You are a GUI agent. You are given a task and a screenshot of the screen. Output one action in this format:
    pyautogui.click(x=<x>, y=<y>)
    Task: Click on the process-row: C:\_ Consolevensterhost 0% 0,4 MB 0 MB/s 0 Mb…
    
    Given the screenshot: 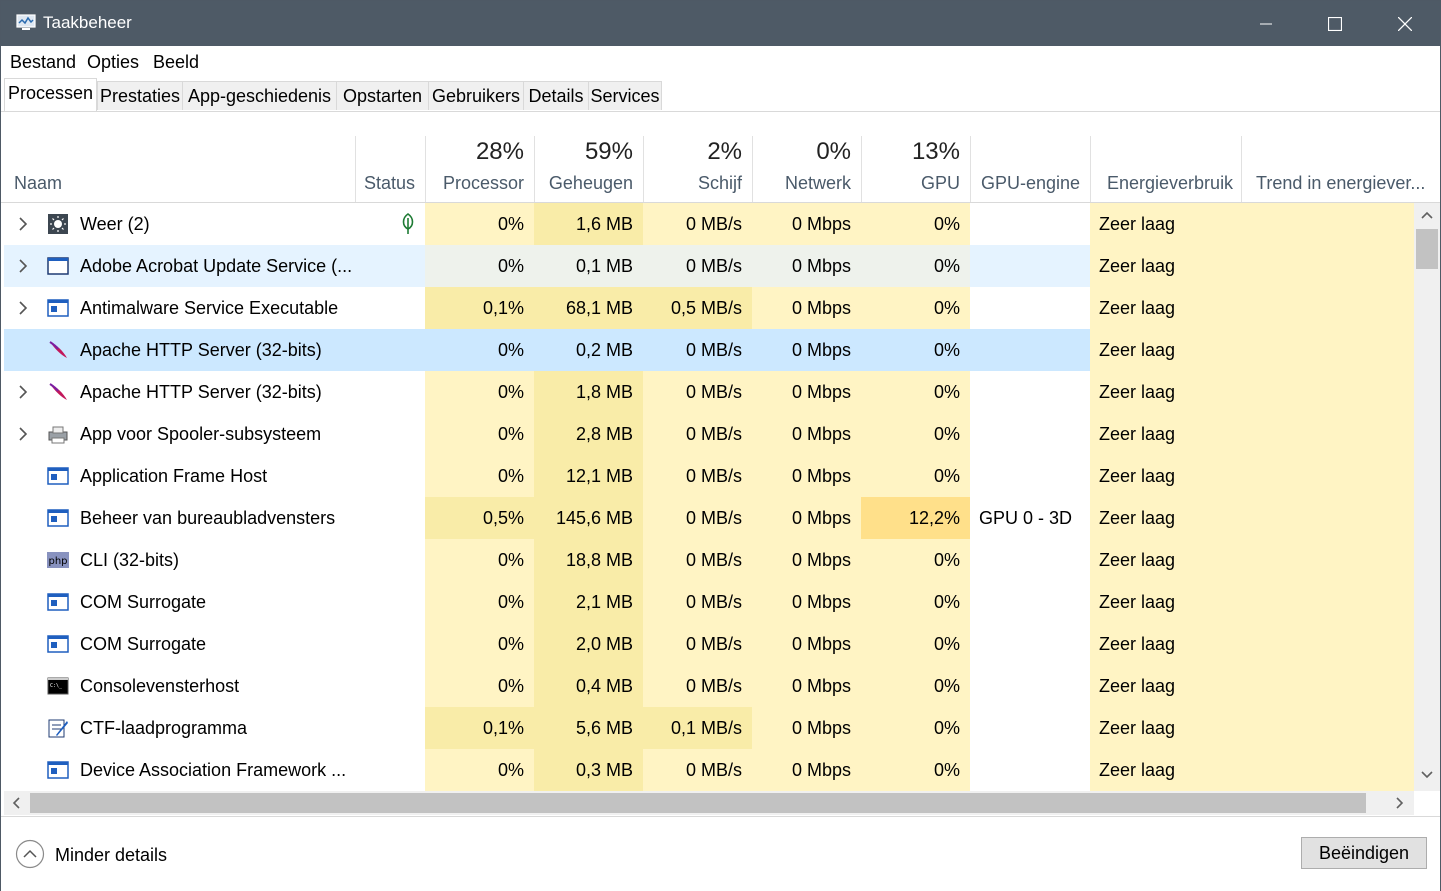 What is the action you would take?
    pyautogui.click(x=709, y=686)
    